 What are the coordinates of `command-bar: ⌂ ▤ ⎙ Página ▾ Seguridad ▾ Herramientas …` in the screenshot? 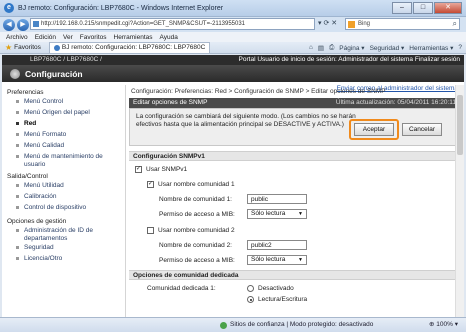 It's located at (385, 48).